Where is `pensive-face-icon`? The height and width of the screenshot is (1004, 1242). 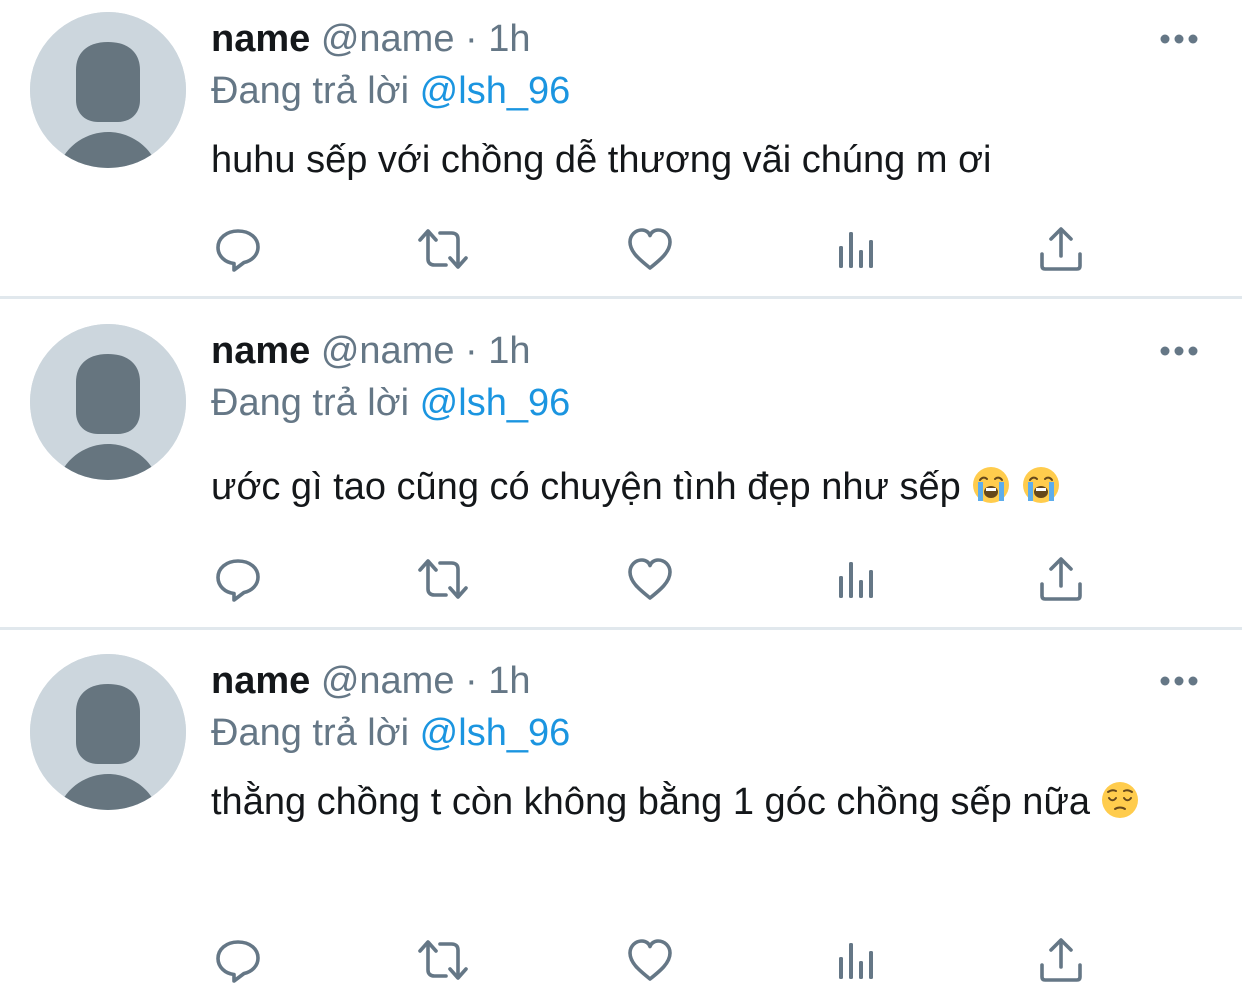 pensive-face-icon is located at coordinates (1120, 800).